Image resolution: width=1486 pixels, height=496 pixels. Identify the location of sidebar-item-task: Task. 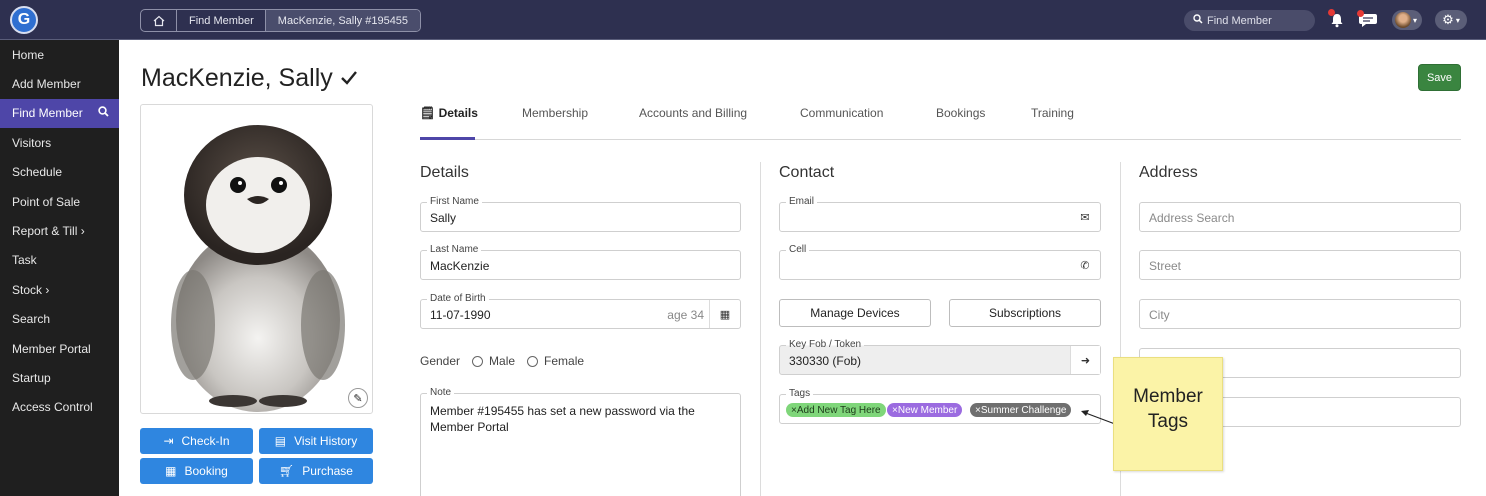
(59, 260).